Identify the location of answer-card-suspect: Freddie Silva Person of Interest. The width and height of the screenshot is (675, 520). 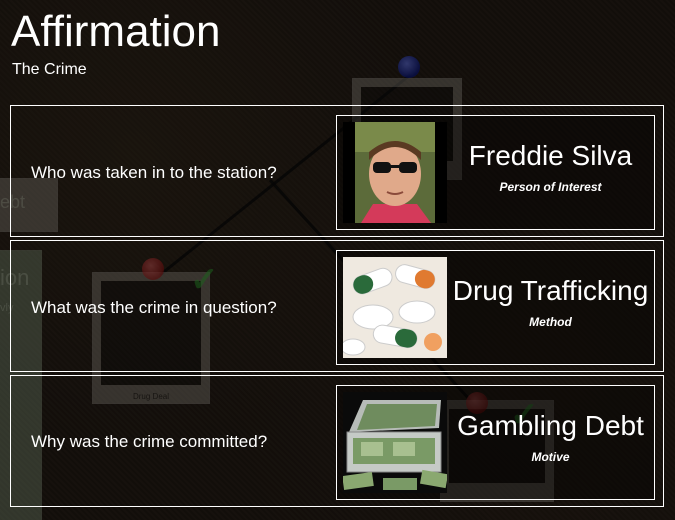
(495, 172).